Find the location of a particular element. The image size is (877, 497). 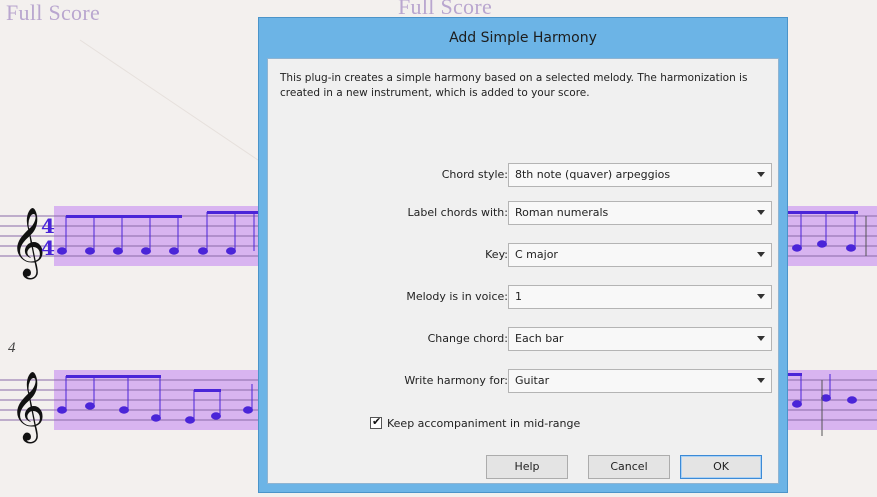

help-button: Help is located at coordinates (527, 467).